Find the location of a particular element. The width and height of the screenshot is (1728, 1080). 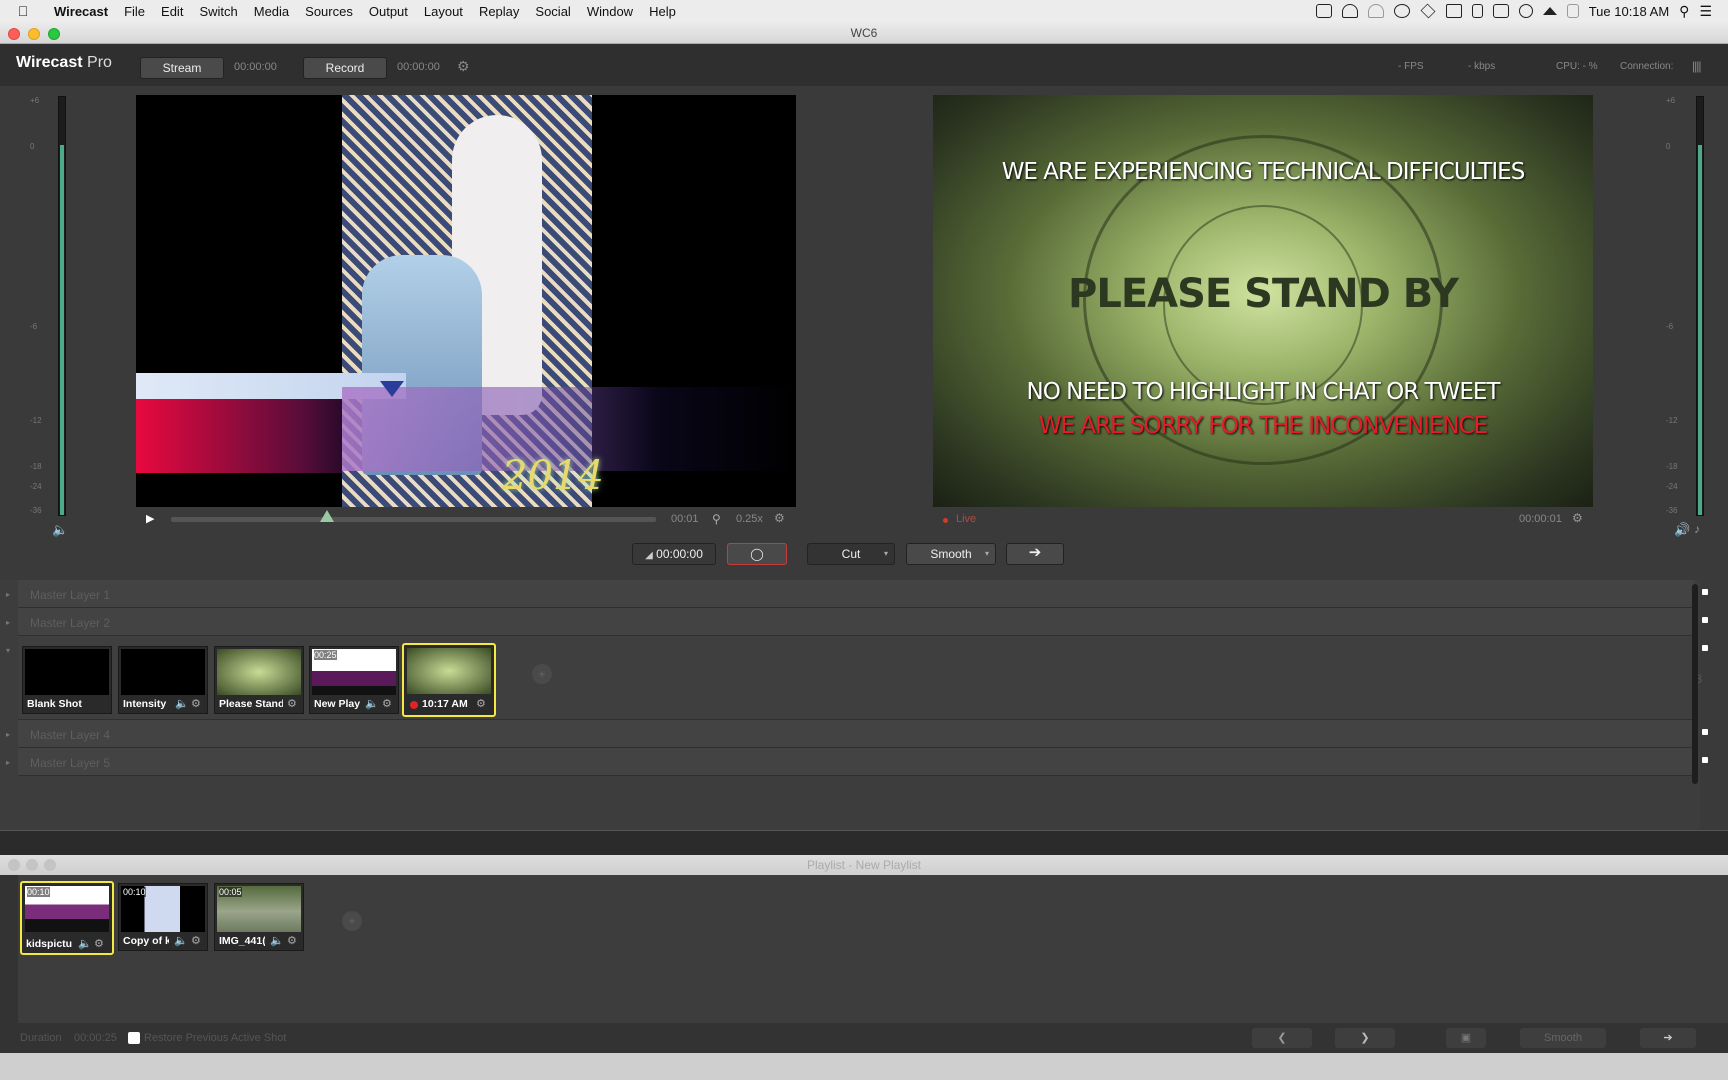

notification-center-icon: ☰ is located at coordinates (1705, 11).